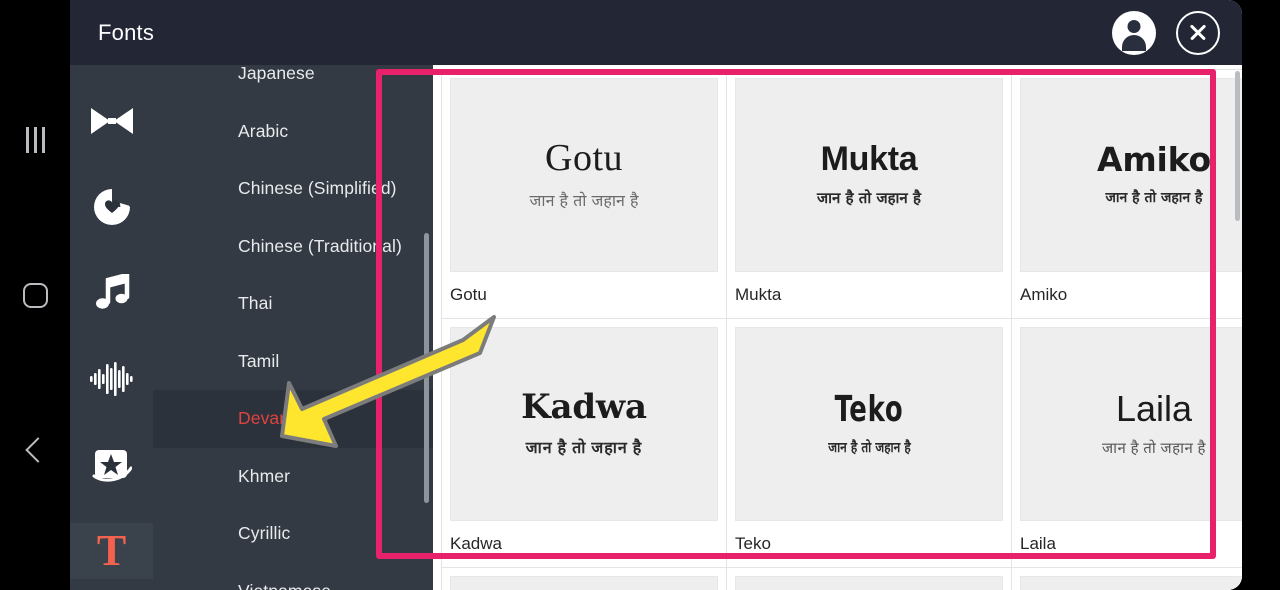 The width and height of the screenshot is (1280, 590). Describe the element at coordinates (1198, 32) in the screenshot. I see `close-icon` at that location.